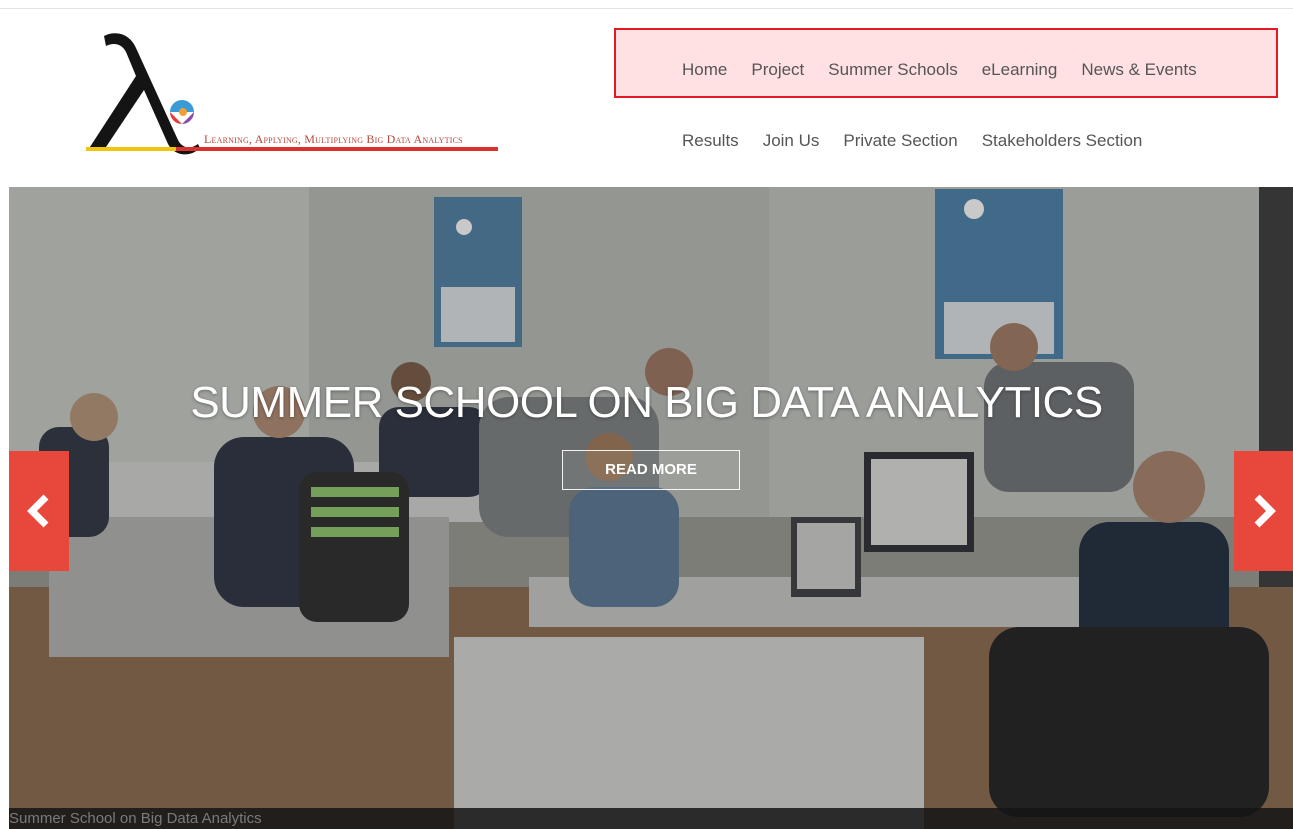  Describe the element at coordinates (1062, 141) in the screenshot. I see `nav-stakeholders-section: Stakeholders Section` at that location.